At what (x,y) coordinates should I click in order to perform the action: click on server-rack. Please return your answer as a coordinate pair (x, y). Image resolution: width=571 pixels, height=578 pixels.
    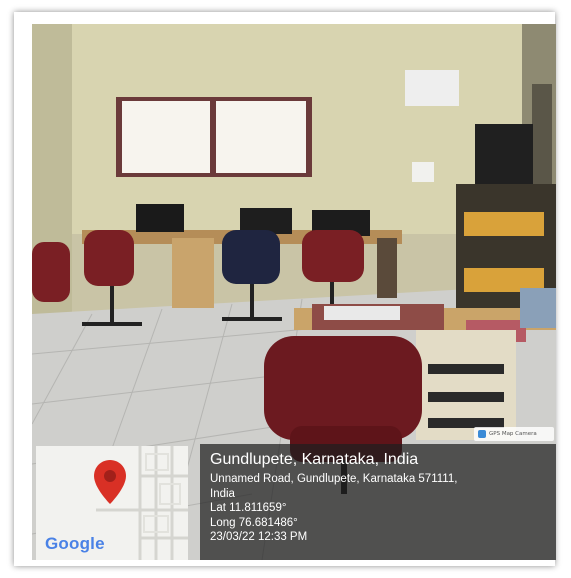
    Looking at the image, I should click on (504, 159).